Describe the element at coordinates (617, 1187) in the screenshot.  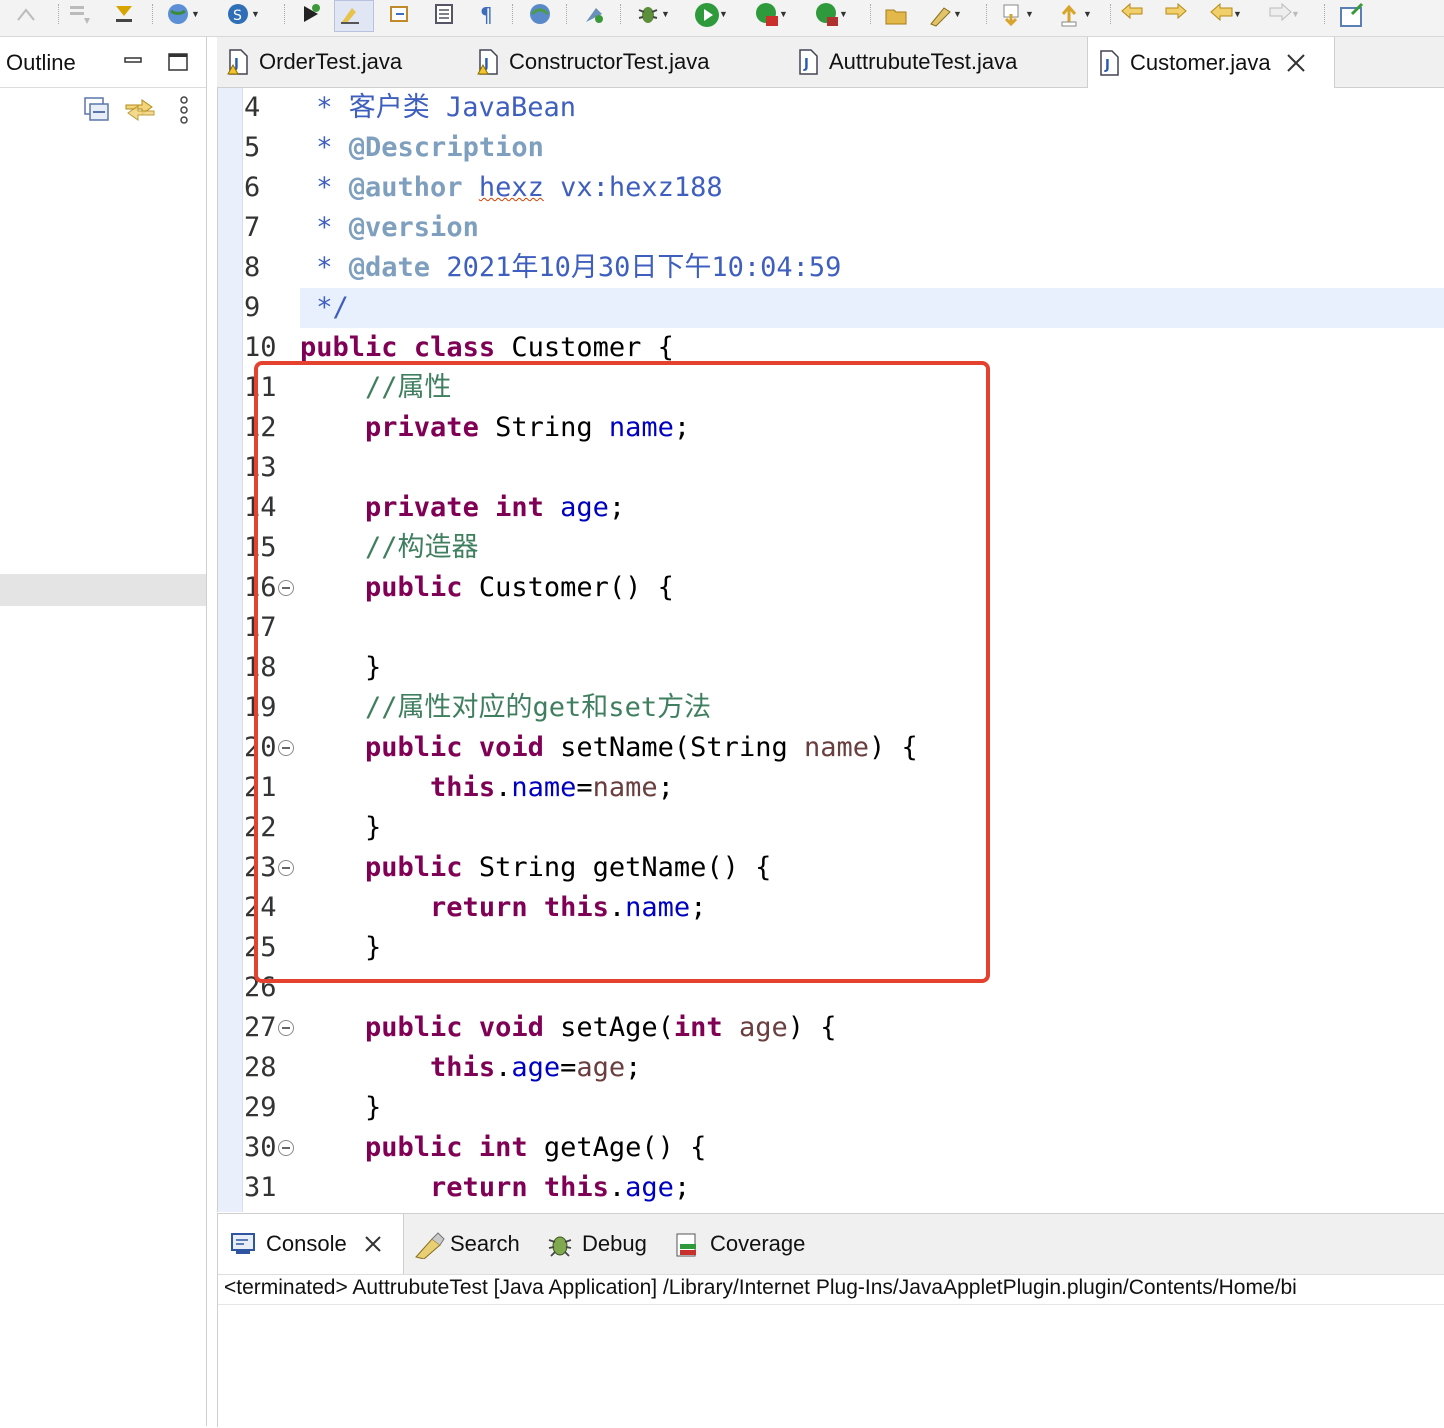
I see `code-token: .` at that location.